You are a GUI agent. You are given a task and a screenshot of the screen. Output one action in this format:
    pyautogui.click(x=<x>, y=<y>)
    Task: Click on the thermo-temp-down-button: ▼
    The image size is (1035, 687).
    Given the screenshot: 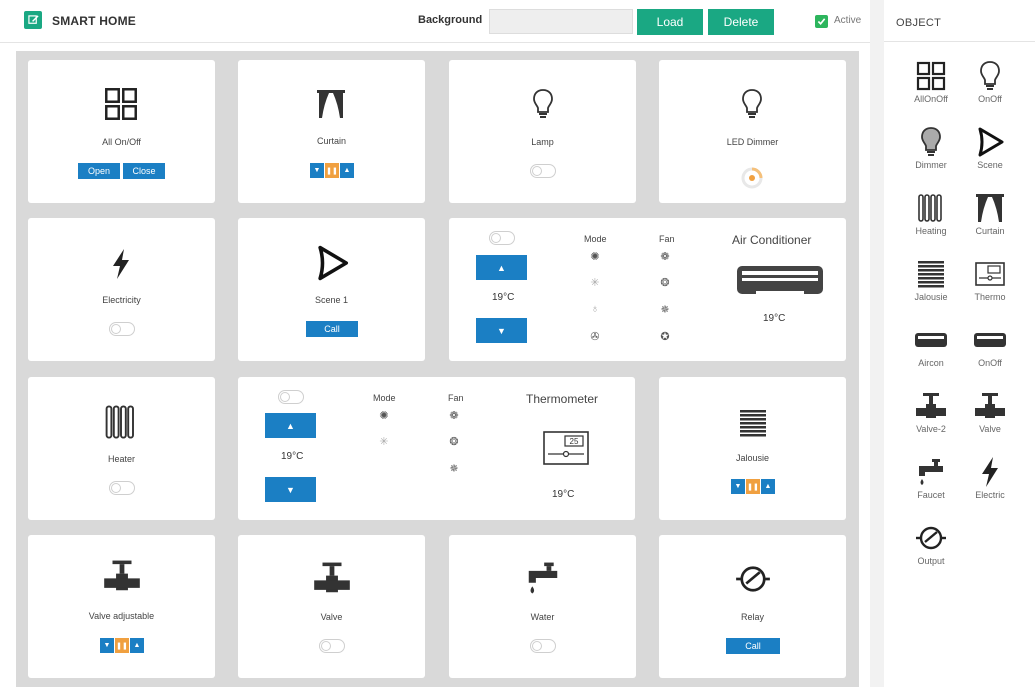 What is the action you would take?
    pyautogui.click(x=290, y=489)
    